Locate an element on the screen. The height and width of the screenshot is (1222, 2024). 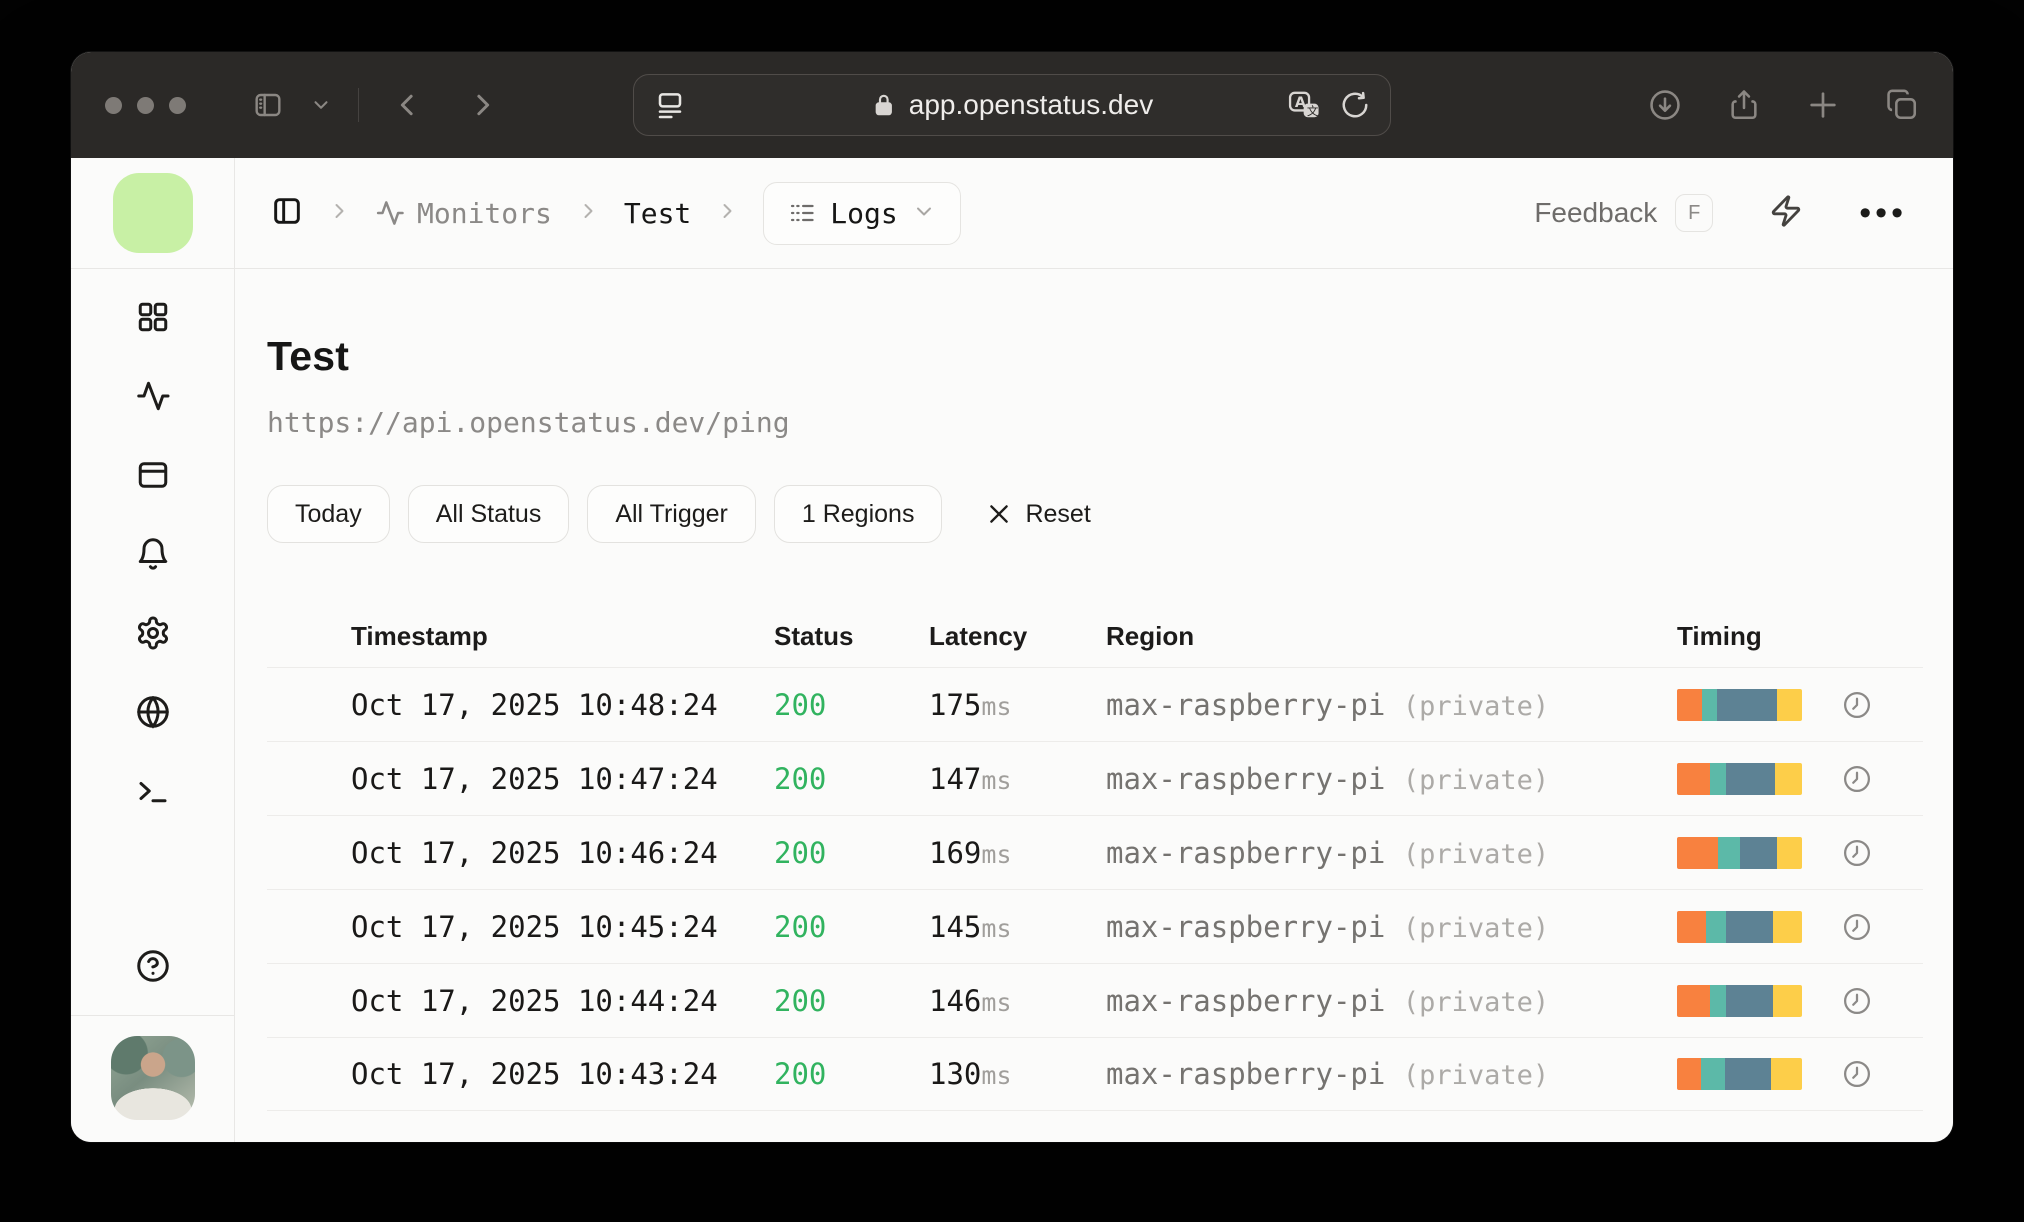
address-bar: app.openstatus.dev A文 is located at coordinates (1012, 105).